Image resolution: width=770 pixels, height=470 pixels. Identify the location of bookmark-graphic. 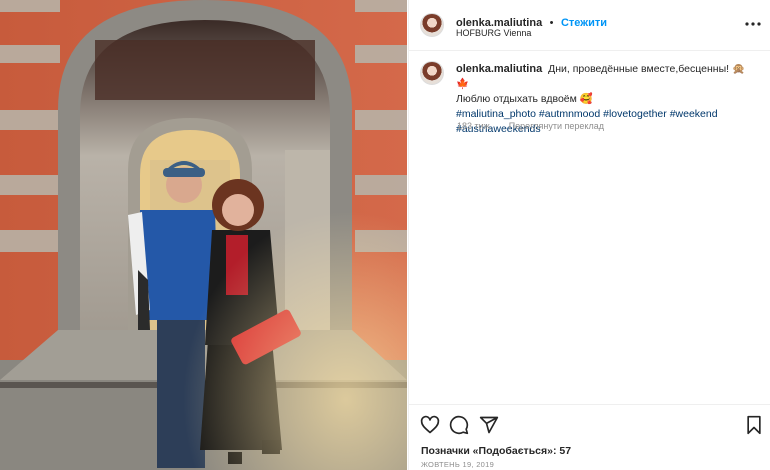
(754, 425).